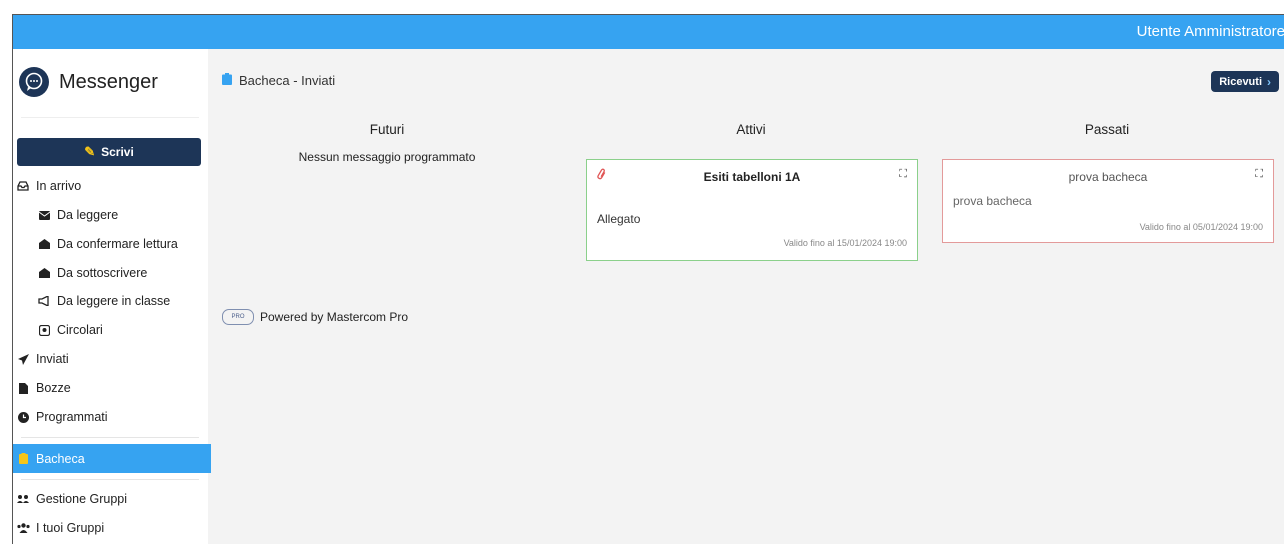 Image resolution: width=1284 pixels, height=544 pixels. I want to click on nav-inbox: In arrivo, so click(112, 186).